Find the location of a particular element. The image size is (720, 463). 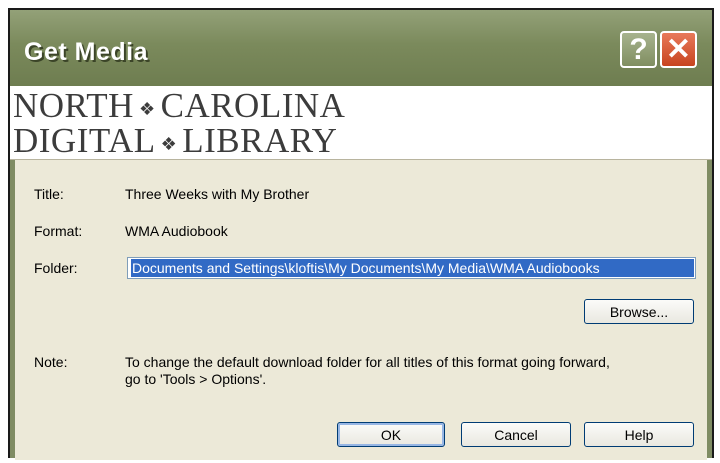

logo-line-2: DIGITAL ❖ LIBRARY is located at coordinates (175, 142).